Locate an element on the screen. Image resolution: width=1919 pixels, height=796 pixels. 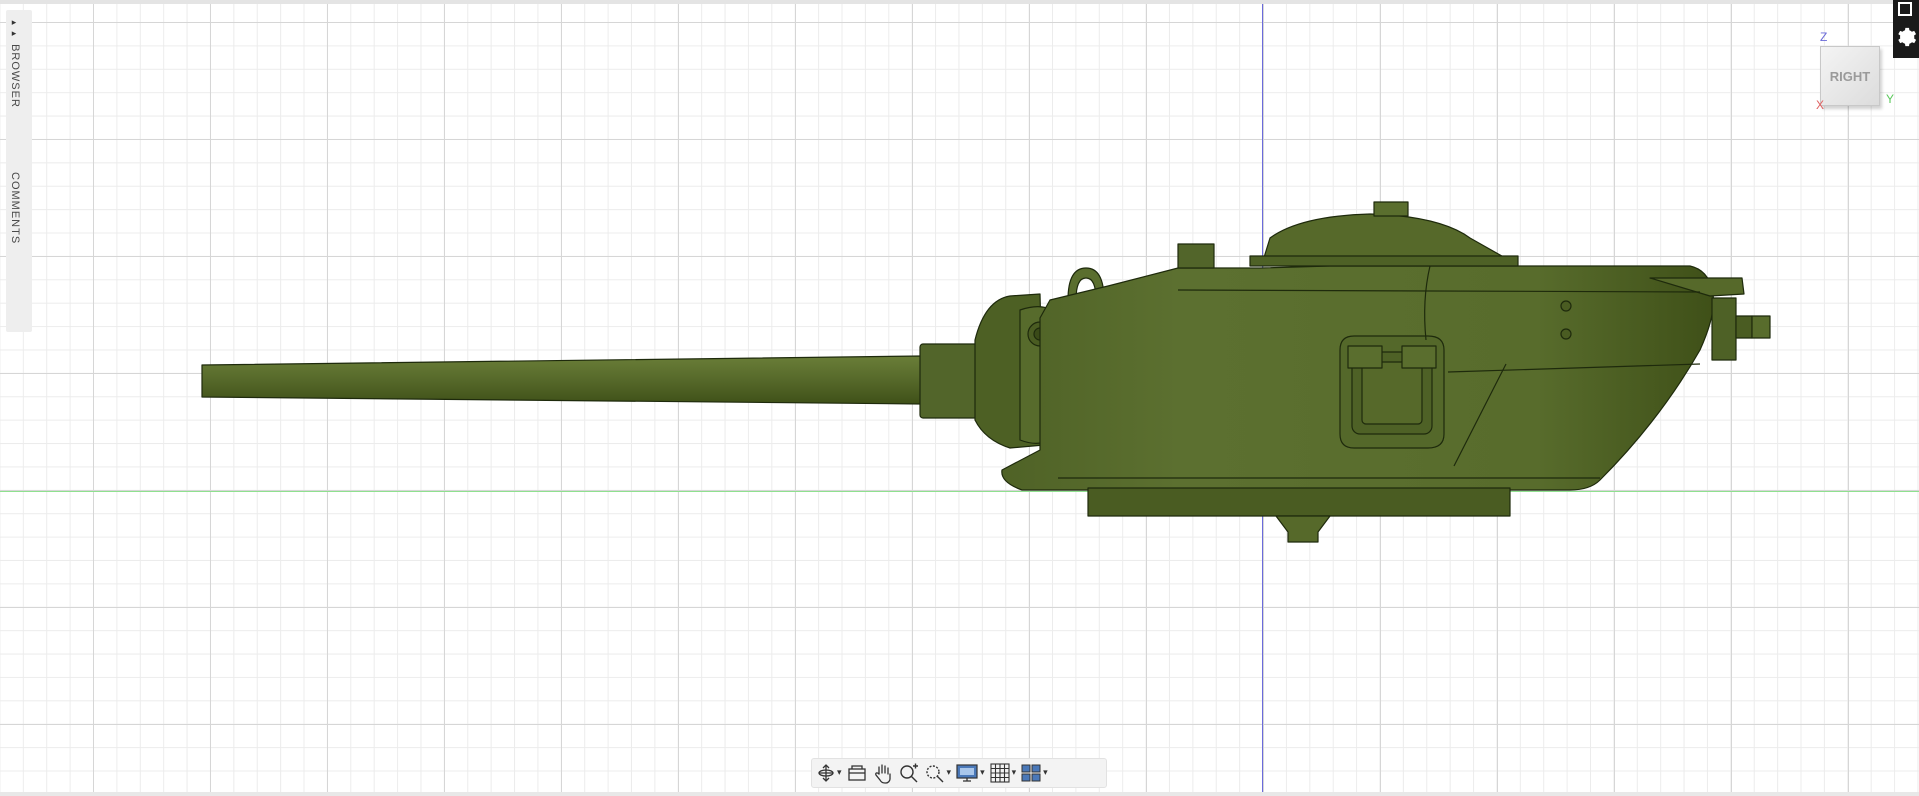
navigation-toolbar: ▾ ▾ ▾ ▾ ▾ is located at coordinates (959, 773).